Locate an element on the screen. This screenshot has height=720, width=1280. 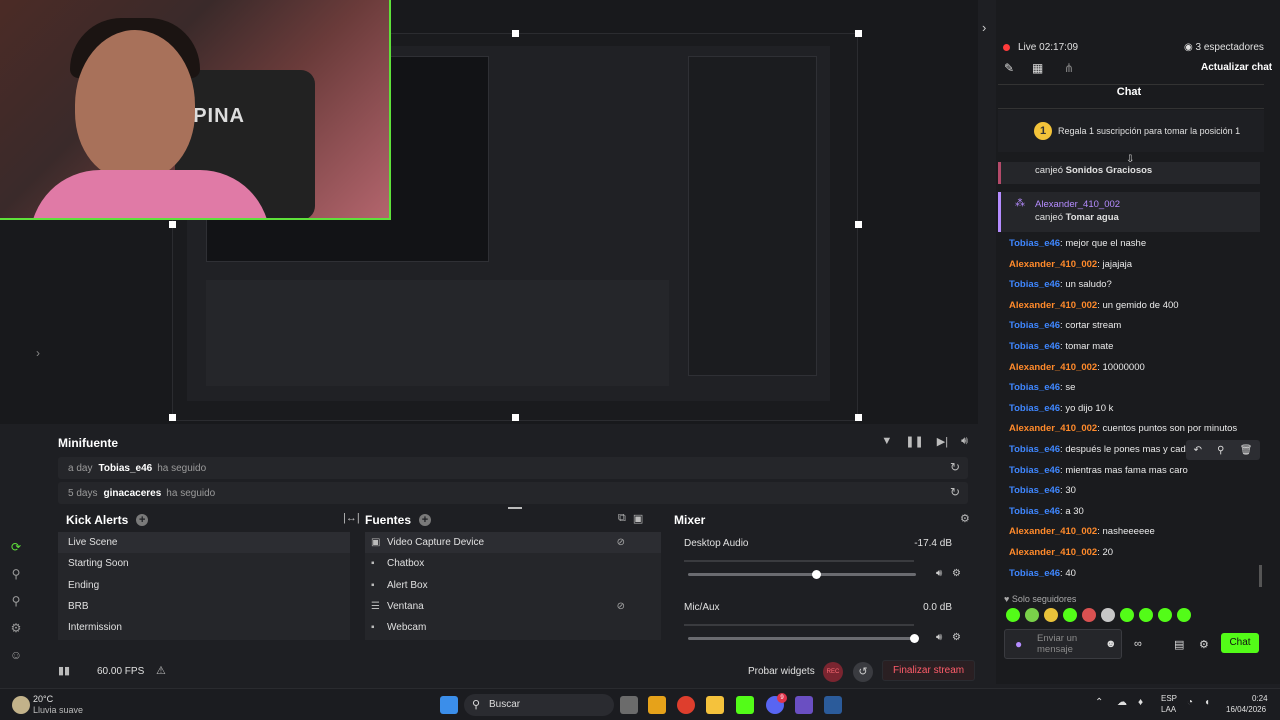
settings-icon: ⚙ is located at coordinates (16, 634).